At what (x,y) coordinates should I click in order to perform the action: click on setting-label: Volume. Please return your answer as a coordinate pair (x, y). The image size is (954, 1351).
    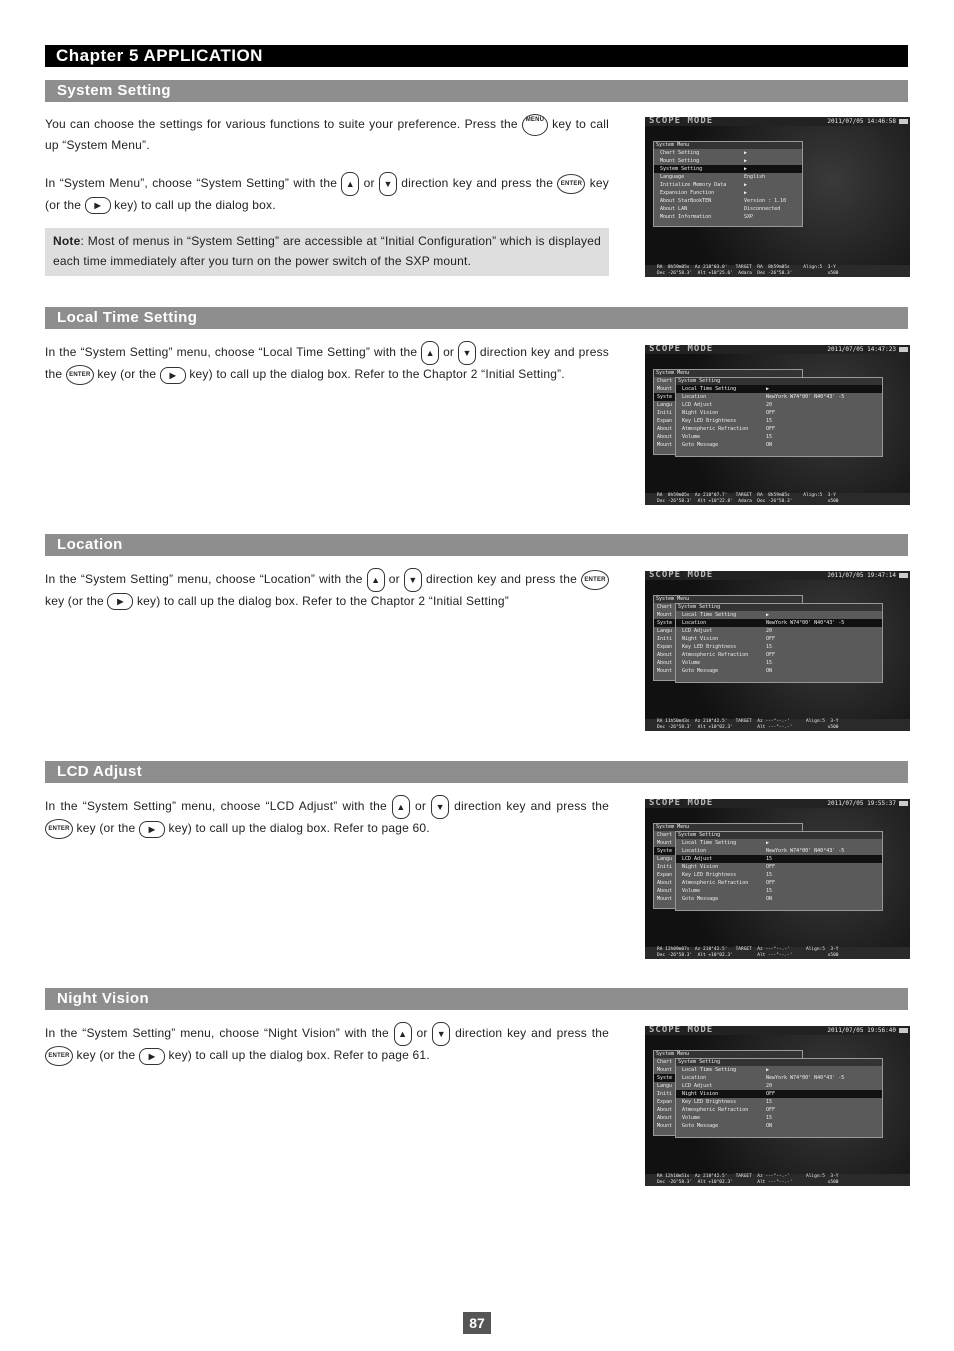
    Looking at the image, I should click on (691, 663).